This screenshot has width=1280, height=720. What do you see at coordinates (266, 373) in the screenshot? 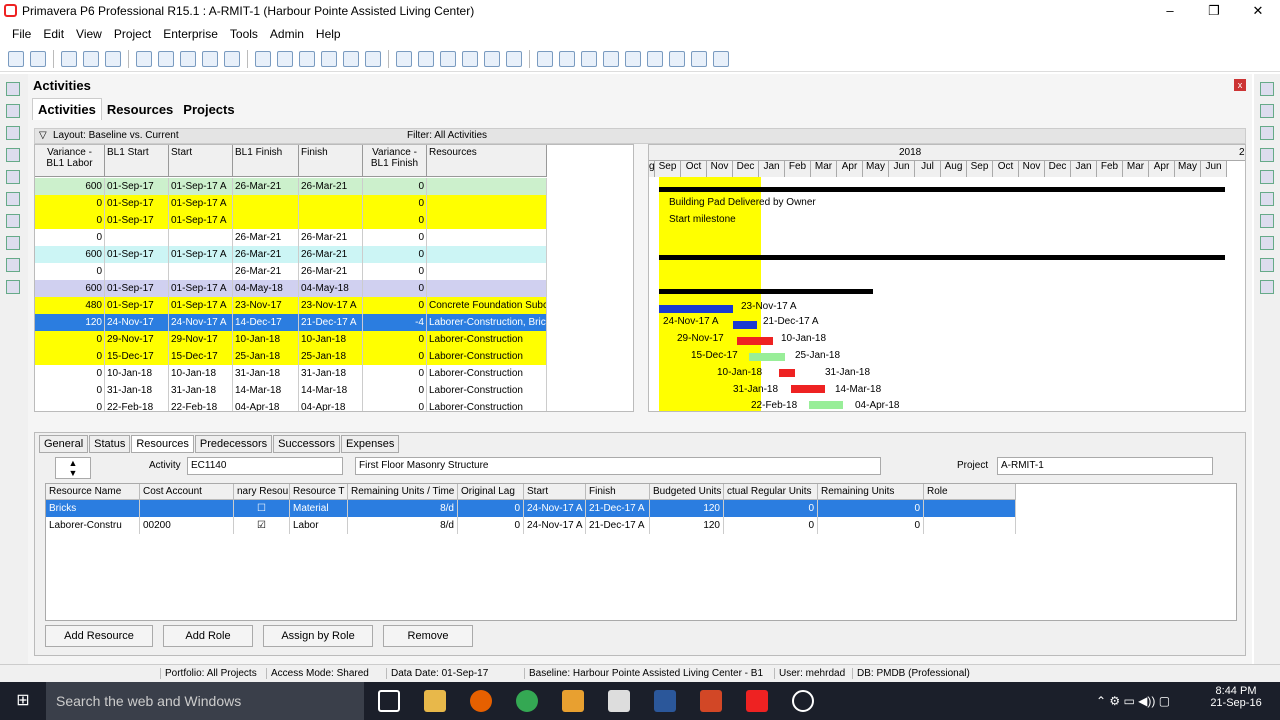
I see `cell-bl1-finish: 31-Jan-18` at bounding box center [266, 373].